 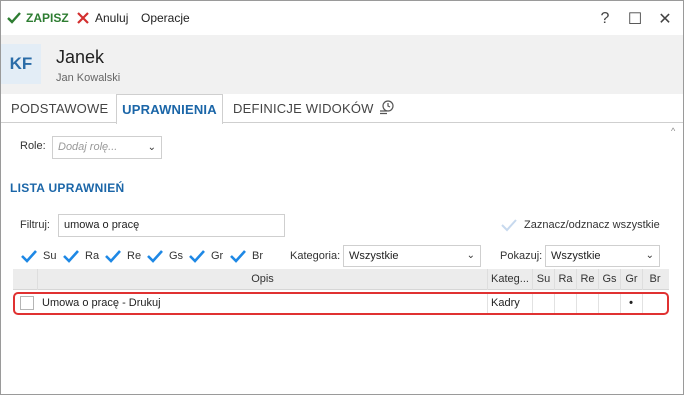 What do you see at coordinates (342, 64) in the screenshot?
I see `record-header: KF Janek Jan Kowalski` at bounding box center [342, 64].